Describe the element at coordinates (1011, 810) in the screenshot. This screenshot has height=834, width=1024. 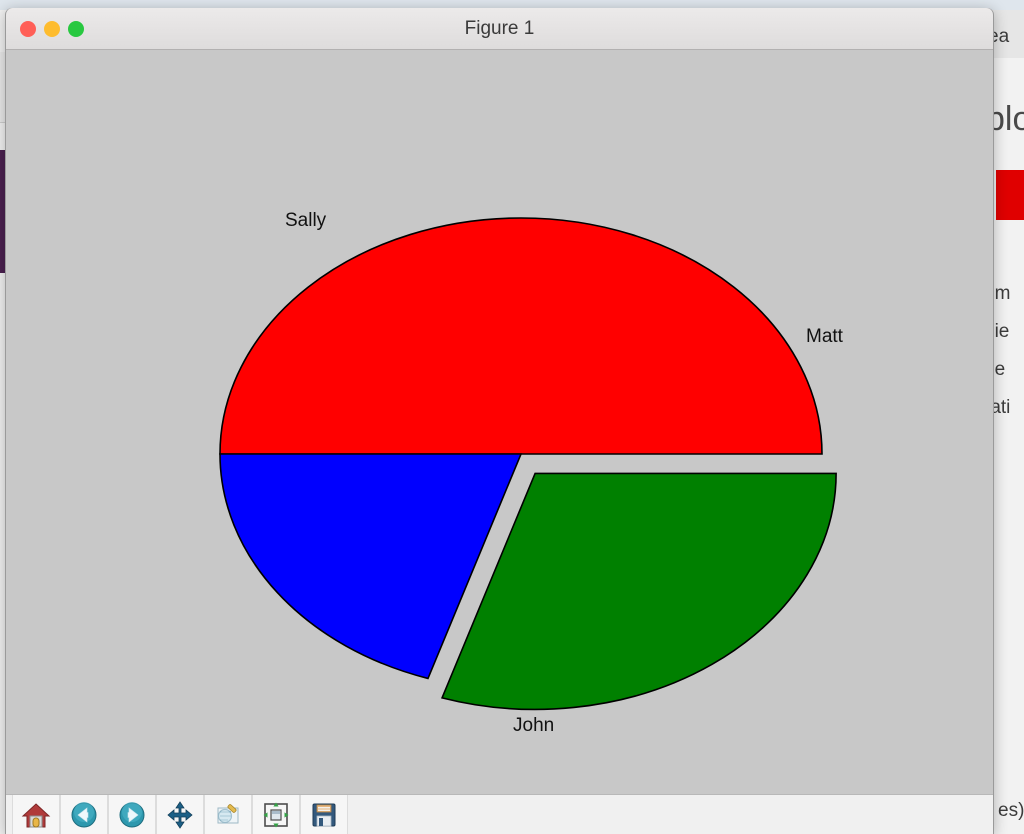
I see `background-footer-text: es)` at that location.